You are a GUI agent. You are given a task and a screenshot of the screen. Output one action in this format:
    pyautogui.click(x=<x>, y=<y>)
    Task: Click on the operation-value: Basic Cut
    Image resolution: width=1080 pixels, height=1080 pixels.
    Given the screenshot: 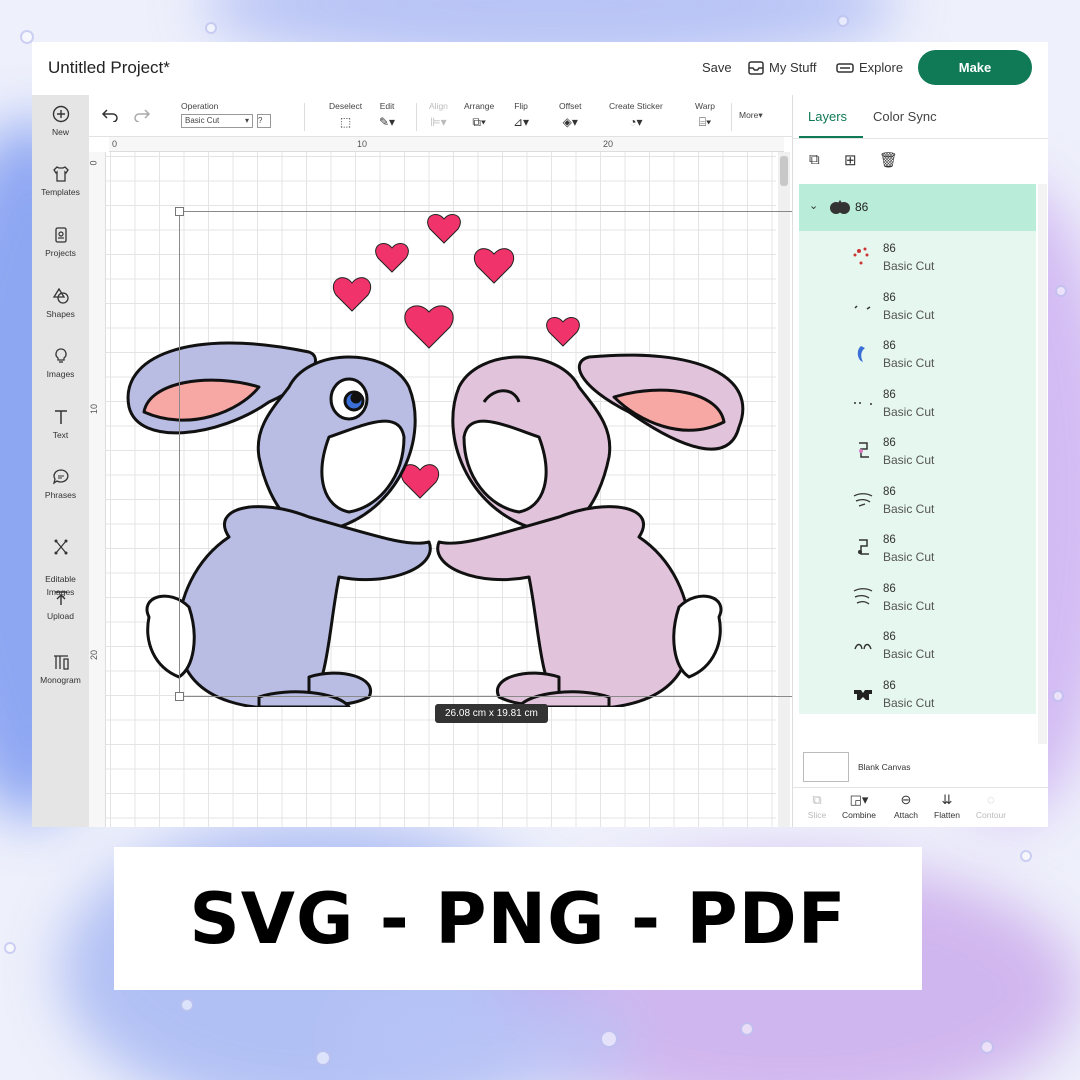 What is the action you would take?
    pyautogui.click(x=202, y=120)
    